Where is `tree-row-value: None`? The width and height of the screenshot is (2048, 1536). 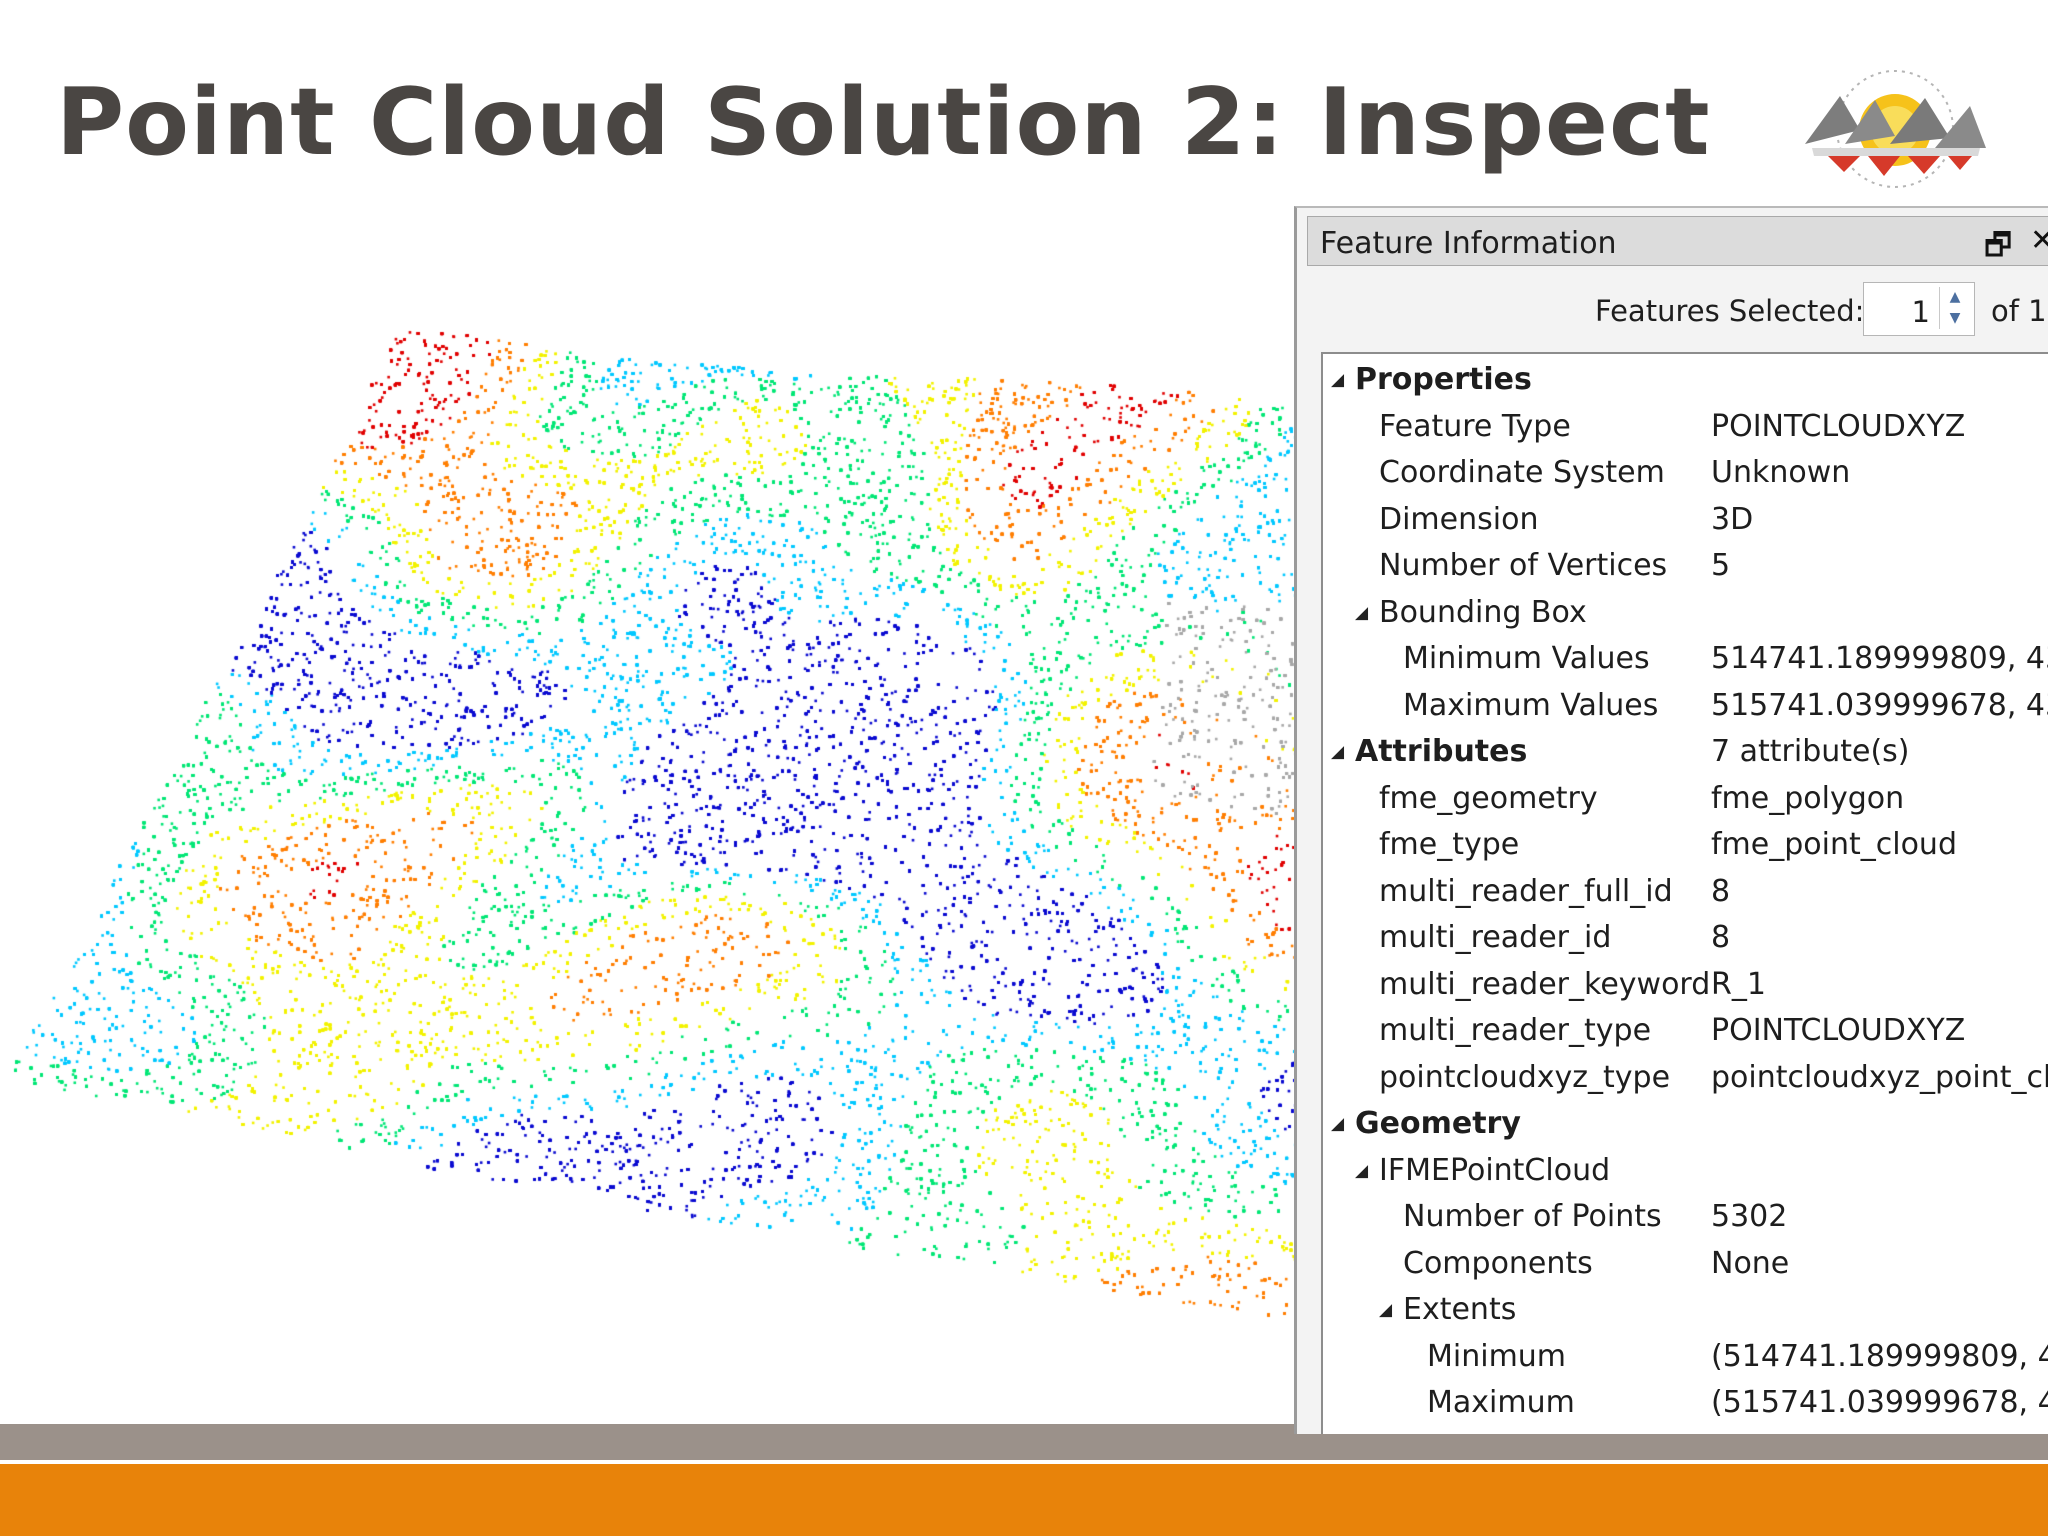
tree-row-value: None is located at coordinates (1750, 1263).